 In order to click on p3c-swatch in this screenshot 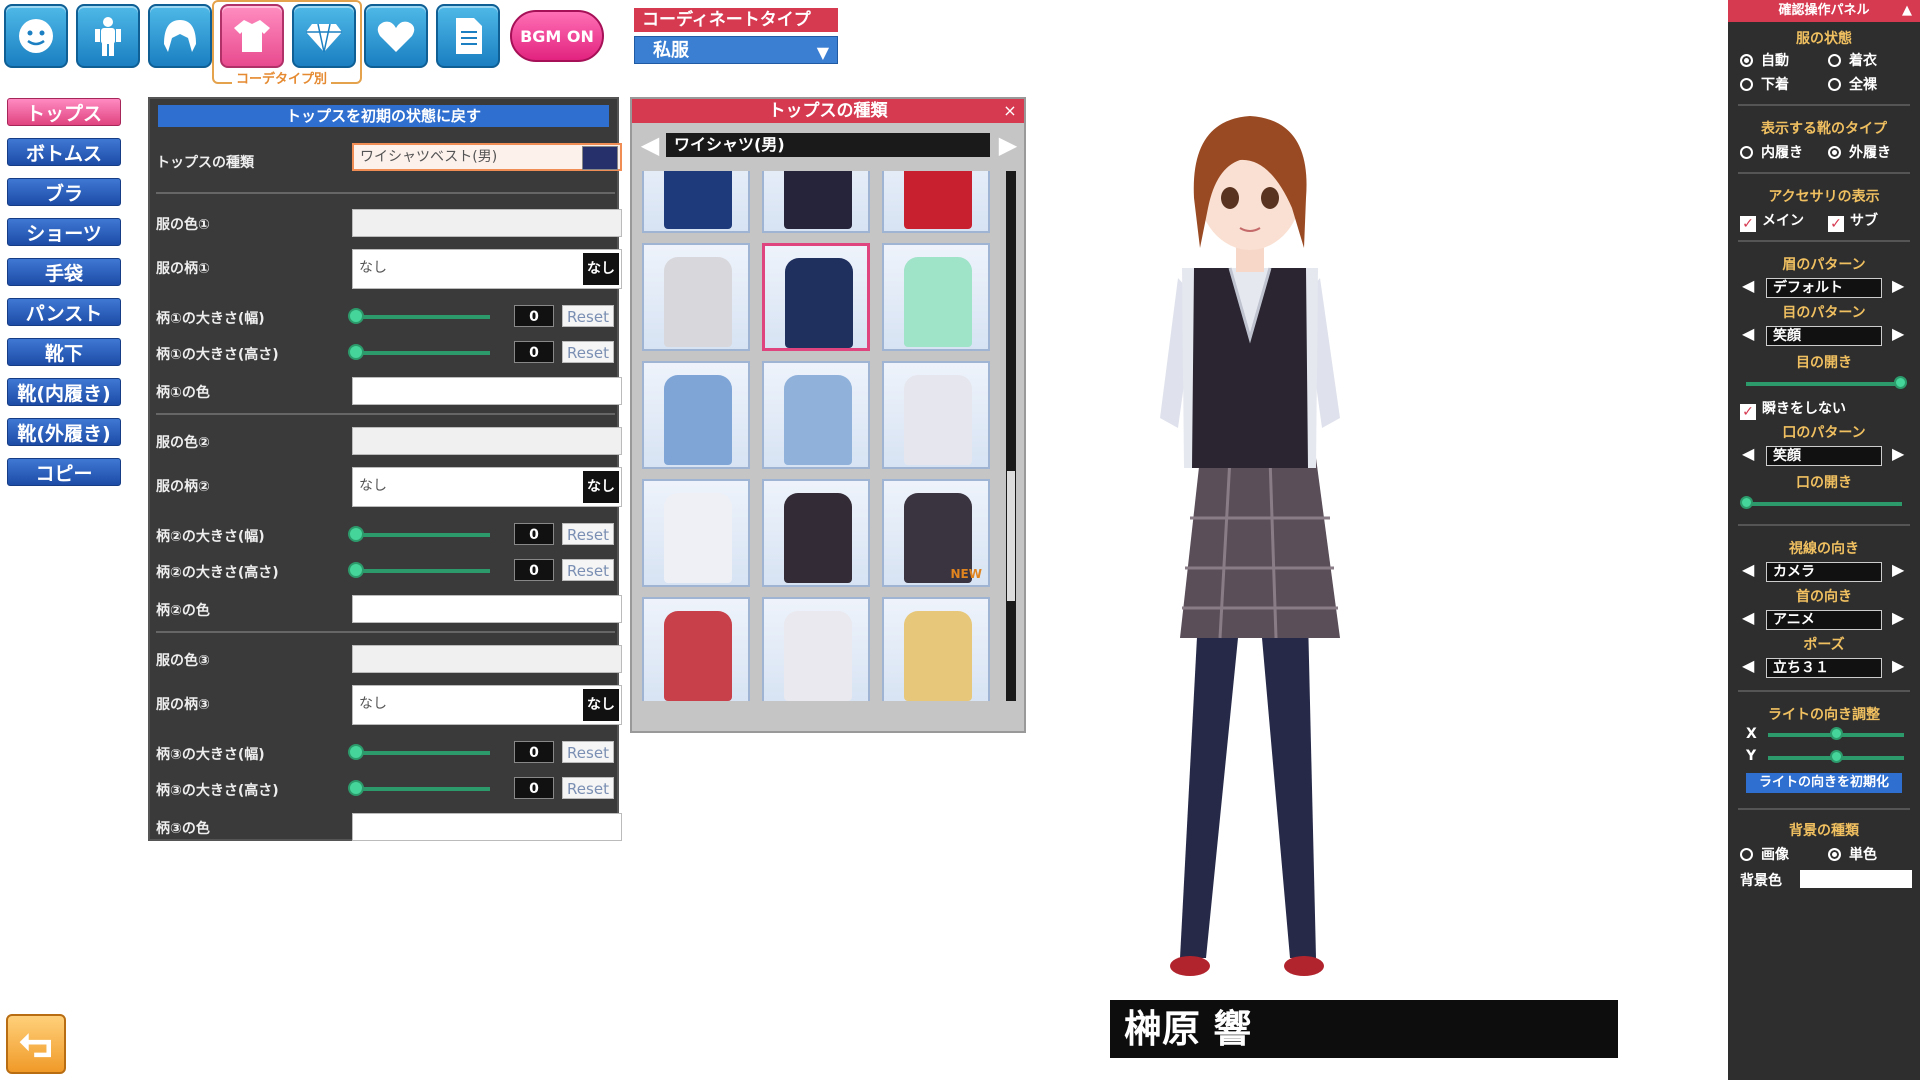, I will do `click(487, 827)`.